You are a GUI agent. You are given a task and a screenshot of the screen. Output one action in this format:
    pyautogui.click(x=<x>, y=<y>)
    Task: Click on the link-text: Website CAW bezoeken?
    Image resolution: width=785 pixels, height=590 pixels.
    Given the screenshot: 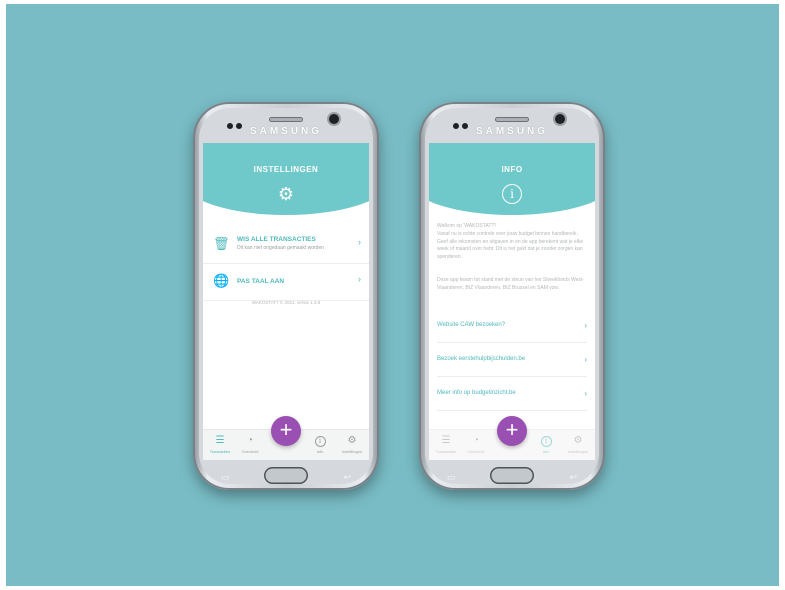 What is the action you would take?
    pyautogui.click(x=471, y=325)
    